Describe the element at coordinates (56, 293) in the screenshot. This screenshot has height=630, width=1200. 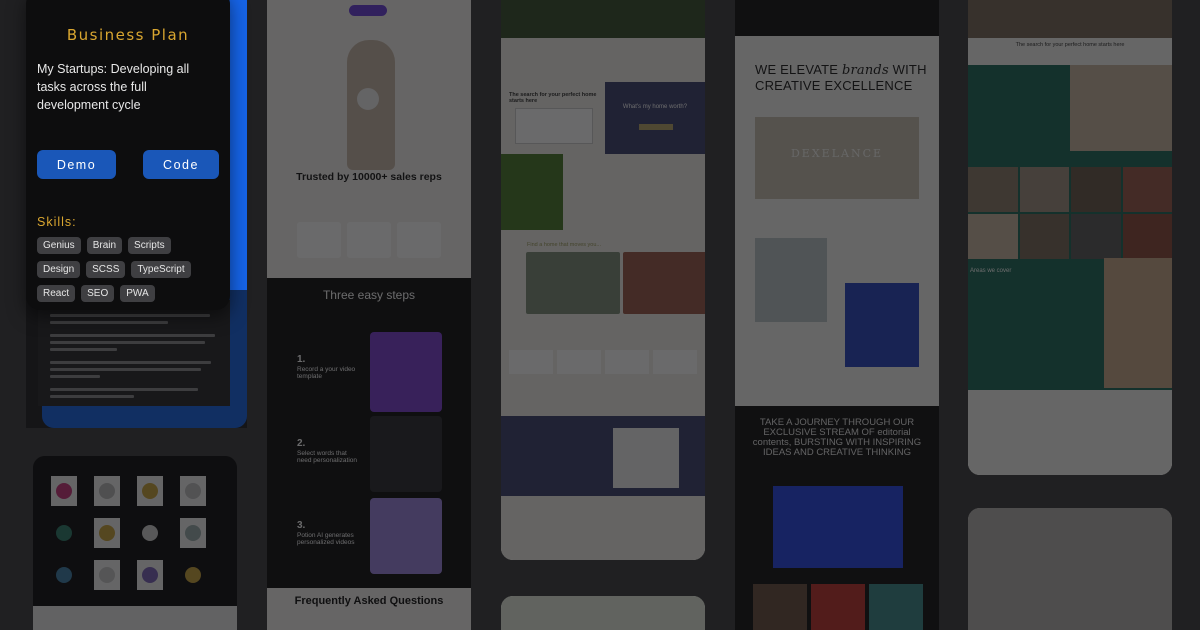
I see `skill-chip: React` at that location.